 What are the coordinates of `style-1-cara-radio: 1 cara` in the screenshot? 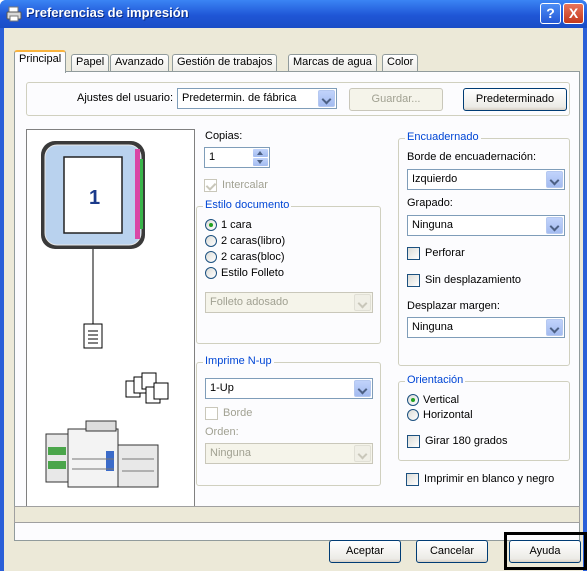 It's located at (228, 225).